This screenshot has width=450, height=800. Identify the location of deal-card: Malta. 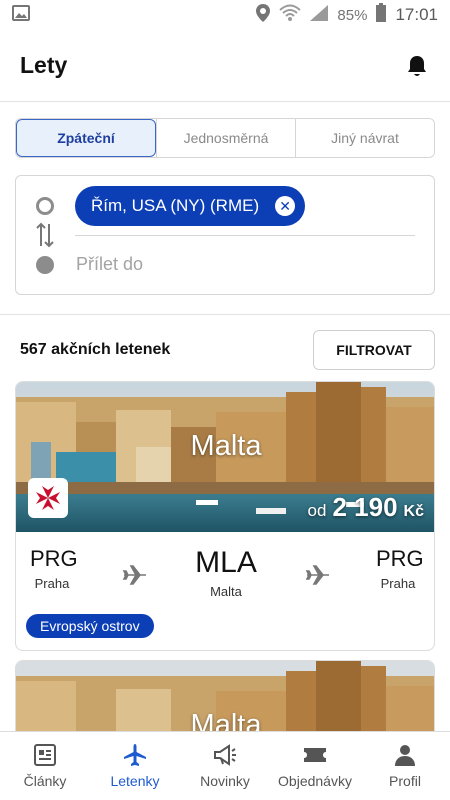
(225, 697).